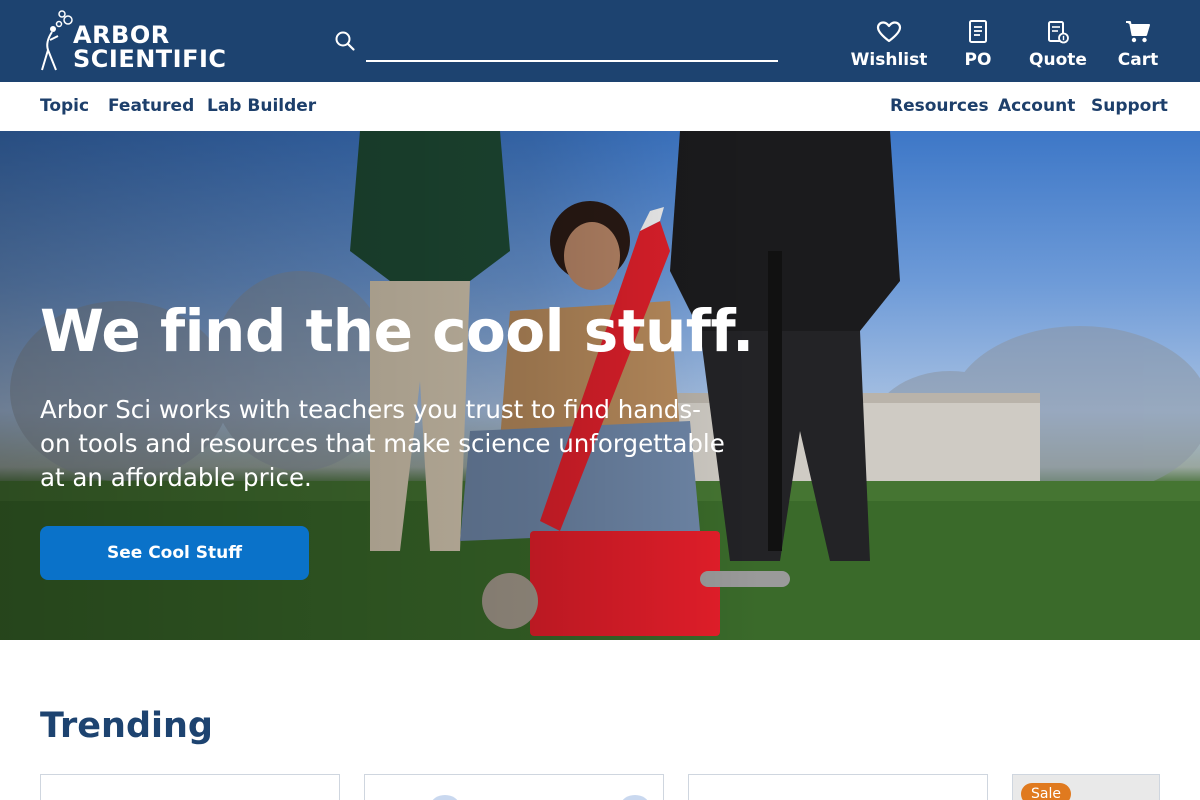 This screenshot has width=1200, height=800. Describe the element at coordinates (889, 60) in the screenshot. I see `wishlist-label: Wishlist` at that location.